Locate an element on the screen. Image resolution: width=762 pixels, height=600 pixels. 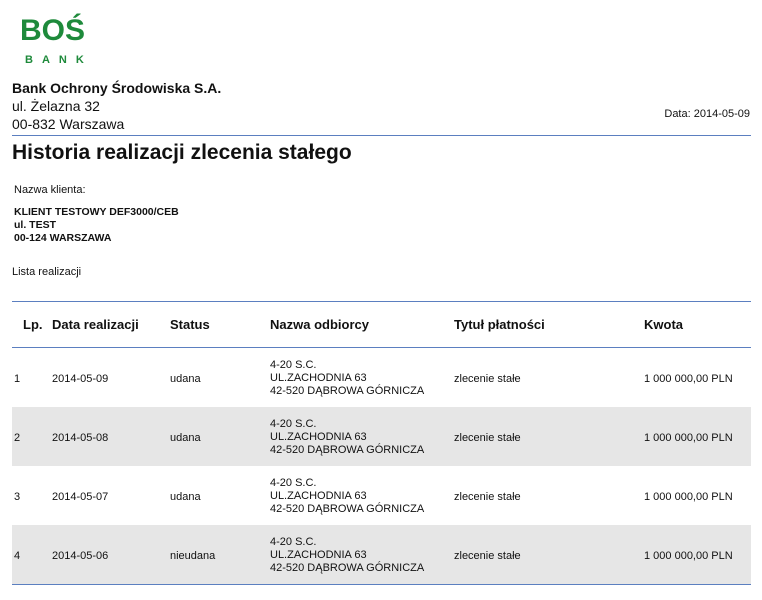
document-date: Data: 2014-05-09 is located at coordinates (707, 114).